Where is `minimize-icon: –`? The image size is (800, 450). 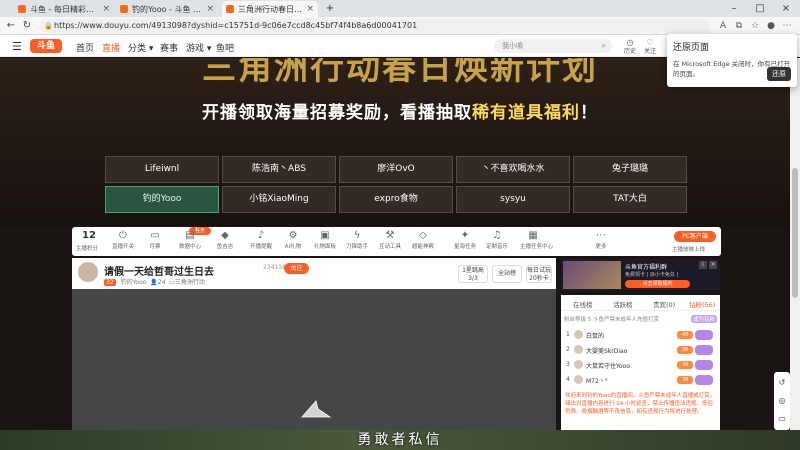
minimize-icon: – is located at coordinates (734, 8).